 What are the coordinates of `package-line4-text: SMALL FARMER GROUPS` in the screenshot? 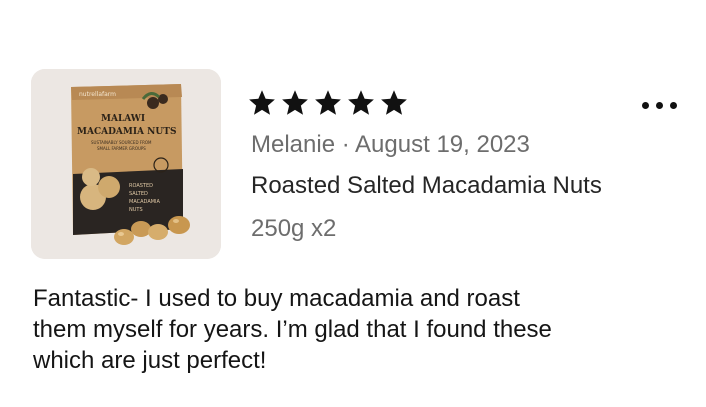 It's located at (121, 148).